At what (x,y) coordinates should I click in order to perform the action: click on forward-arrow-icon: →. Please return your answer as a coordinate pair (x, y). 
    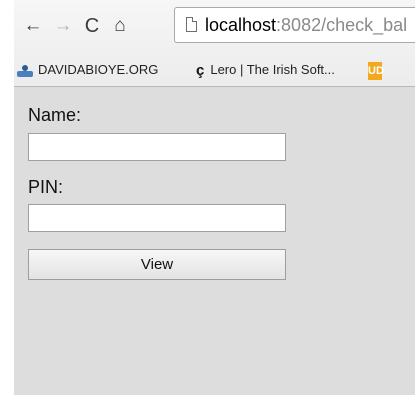
    Looking at the image, I should click on (63, 26).